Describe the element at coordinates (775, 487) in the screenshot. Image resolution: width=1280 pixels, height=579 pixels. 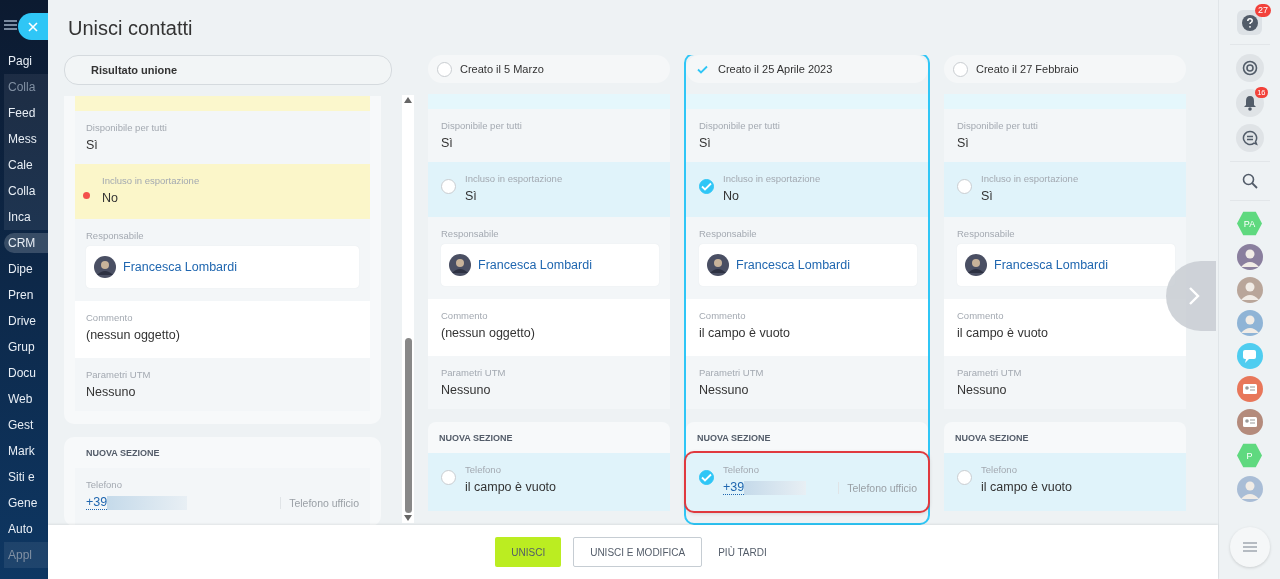
I see `redaction-blur` at that location.